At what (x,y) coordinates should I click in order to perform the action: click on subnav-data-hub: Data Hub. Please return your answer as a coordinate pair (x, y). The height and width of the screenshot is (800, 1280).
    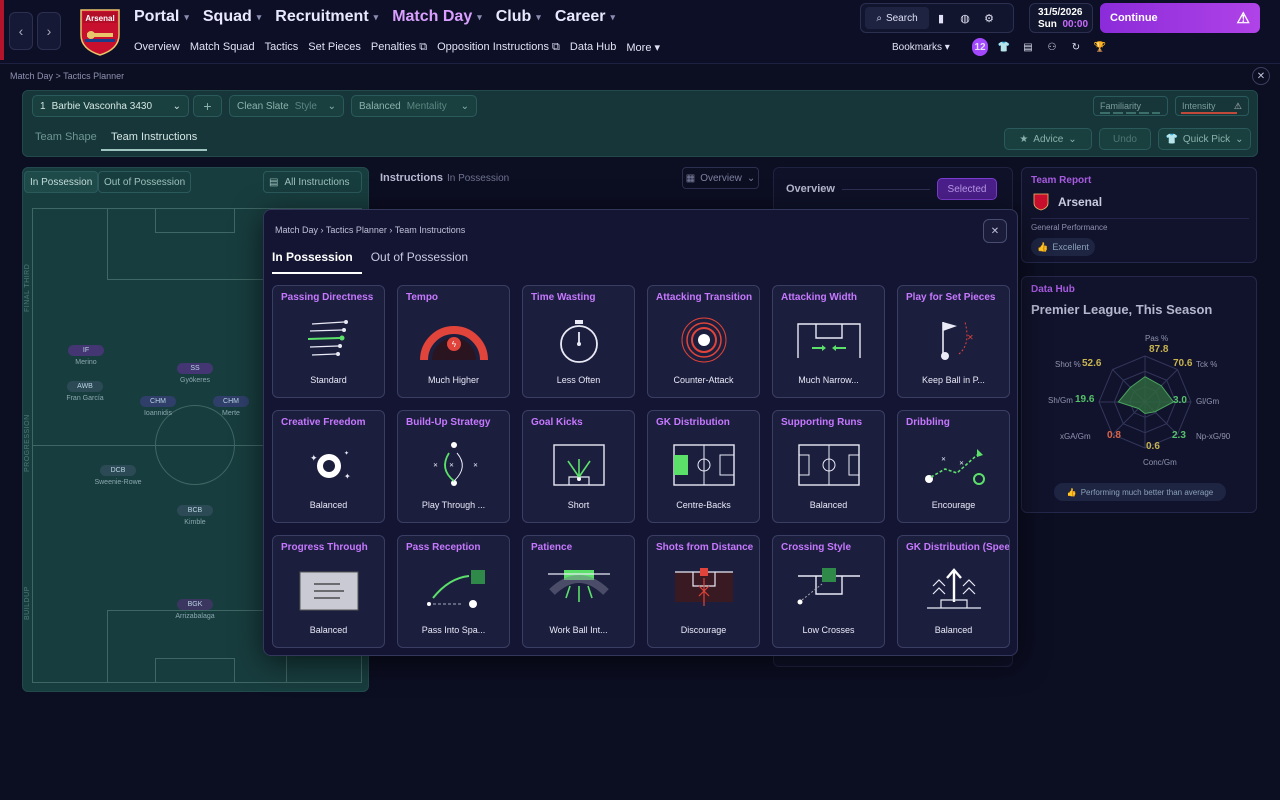
    Looking at the image, I should click on (593, 47).